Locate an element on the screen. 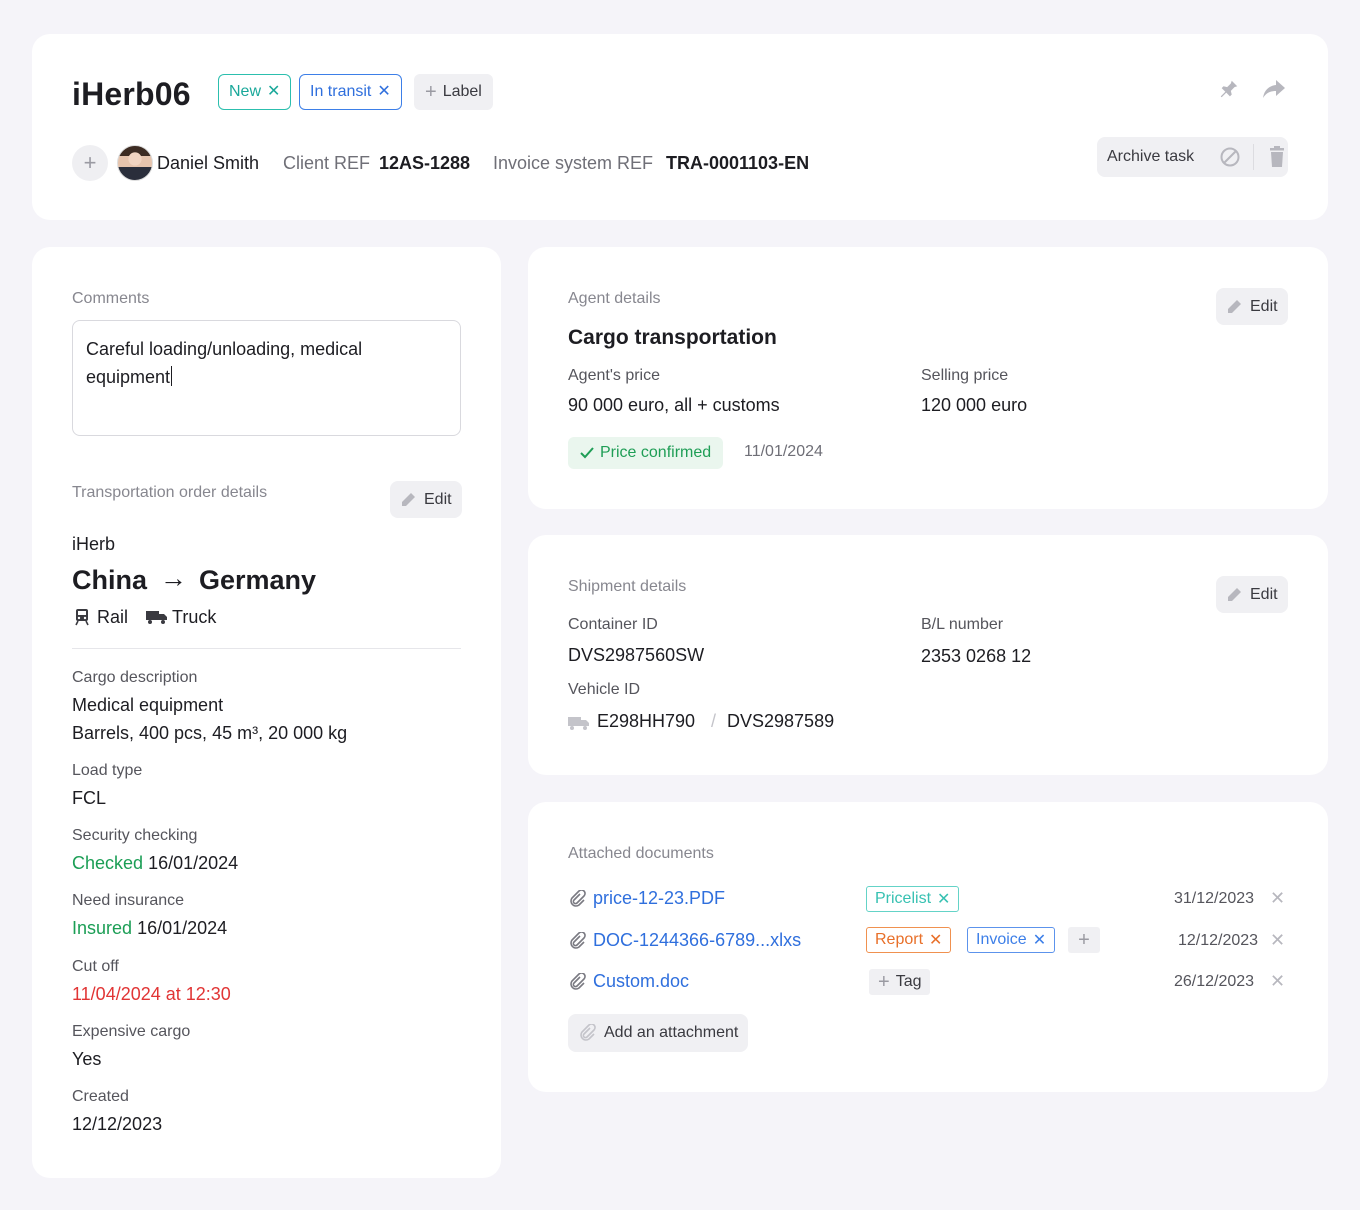 This screenshot has height=1210, width=1360. tag-pricelist-label: Pricelist is located at coordinates (903, 898).